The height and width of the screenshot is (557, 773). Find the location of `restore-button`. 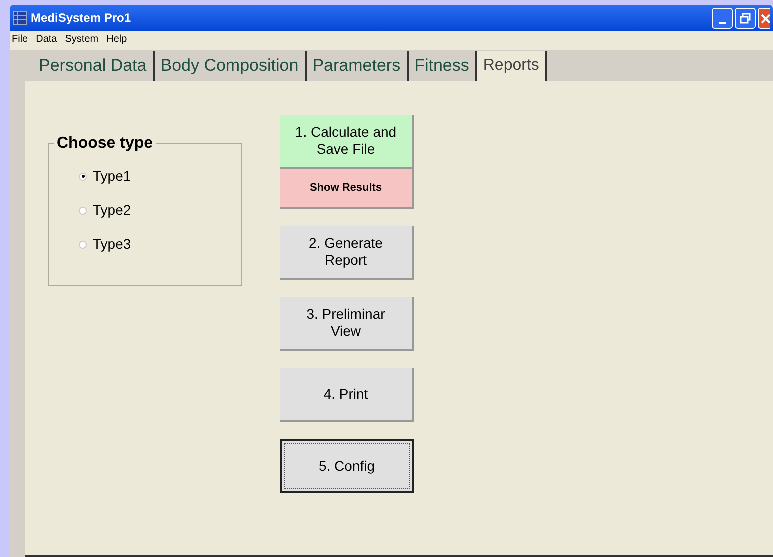

restore-button is located at coordinates (745, 18).